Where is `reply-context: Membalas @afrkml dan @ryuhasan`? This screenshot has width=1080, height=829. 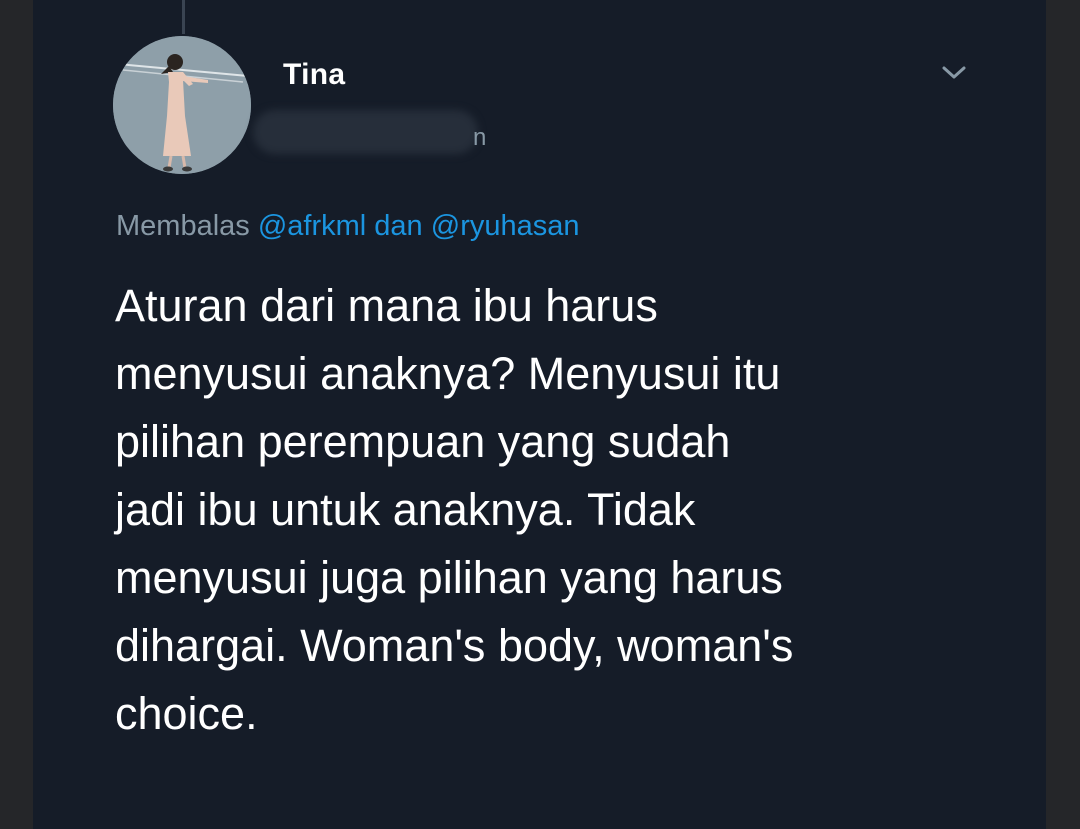 reply-context: Membalas @afrkml dan @ryuhasan is located at coordinates (348, 226).